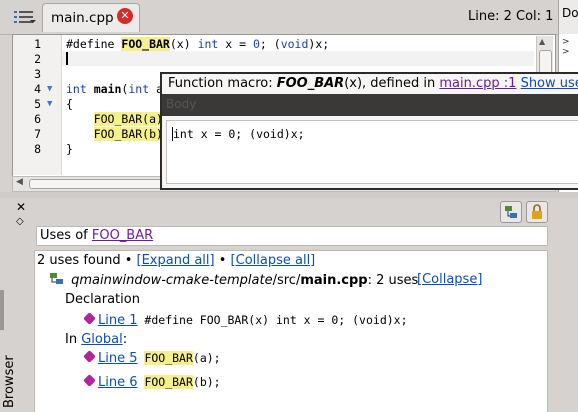 The image size is (578, 412). I want to click on document-list-icon, so click(25, 18).